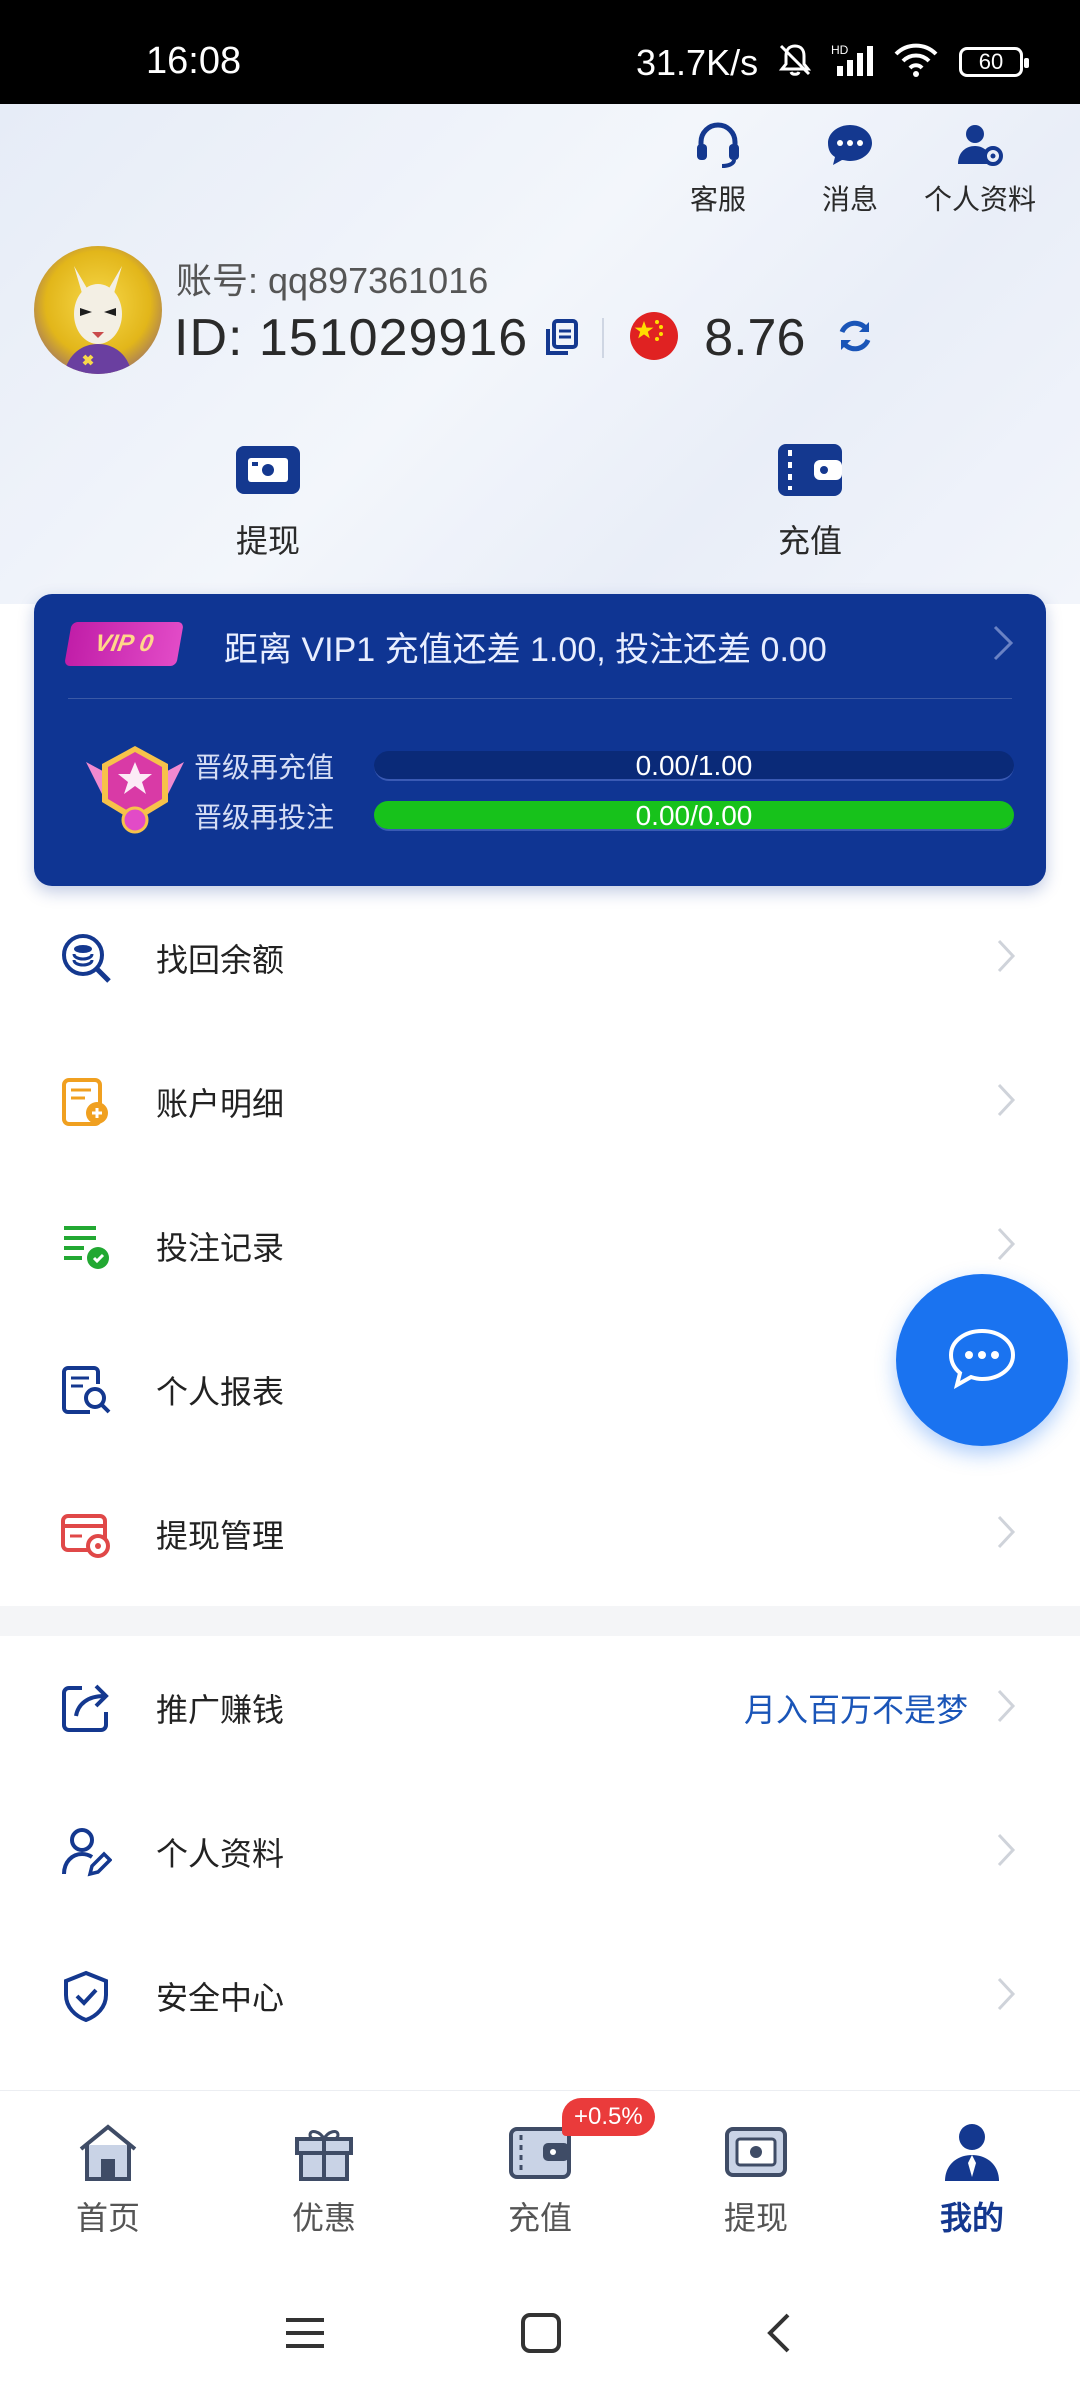 This screenshot has height=2400, width=1080. Describe the element at coordinates (332, 280) in the screenshot. I see `account-number: 账号: qq897361016` at that location.